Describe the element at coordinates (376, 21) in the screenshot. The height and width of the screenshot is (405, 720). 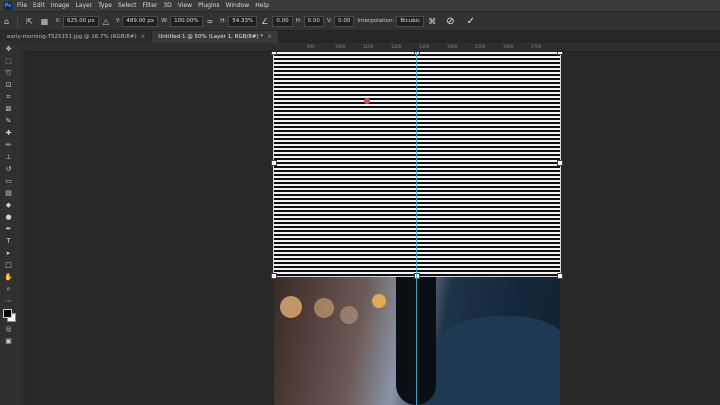
I see `interpolation-label: Interpolation:` at that location.